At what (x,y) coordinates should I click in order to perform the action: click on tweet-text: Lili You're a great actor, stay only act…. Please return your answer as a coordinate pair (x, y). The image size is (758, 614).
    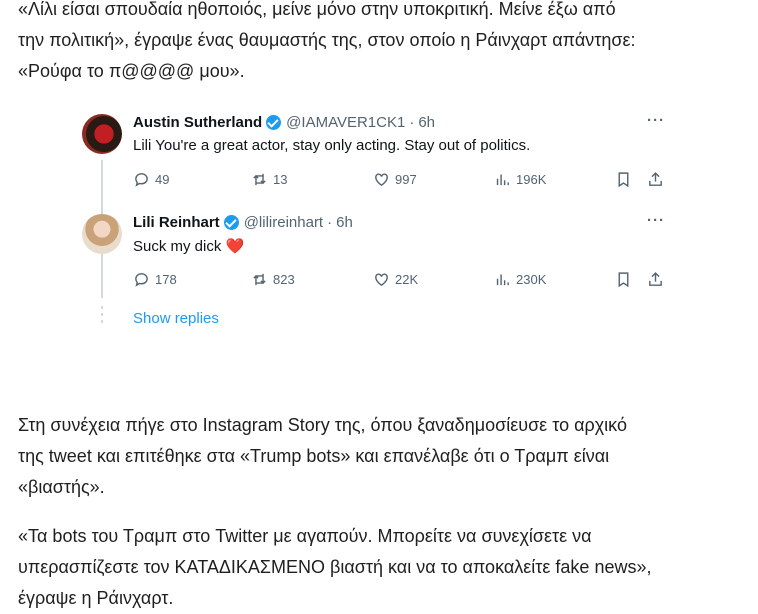
    Looking at the image, I should click on (332, 145).